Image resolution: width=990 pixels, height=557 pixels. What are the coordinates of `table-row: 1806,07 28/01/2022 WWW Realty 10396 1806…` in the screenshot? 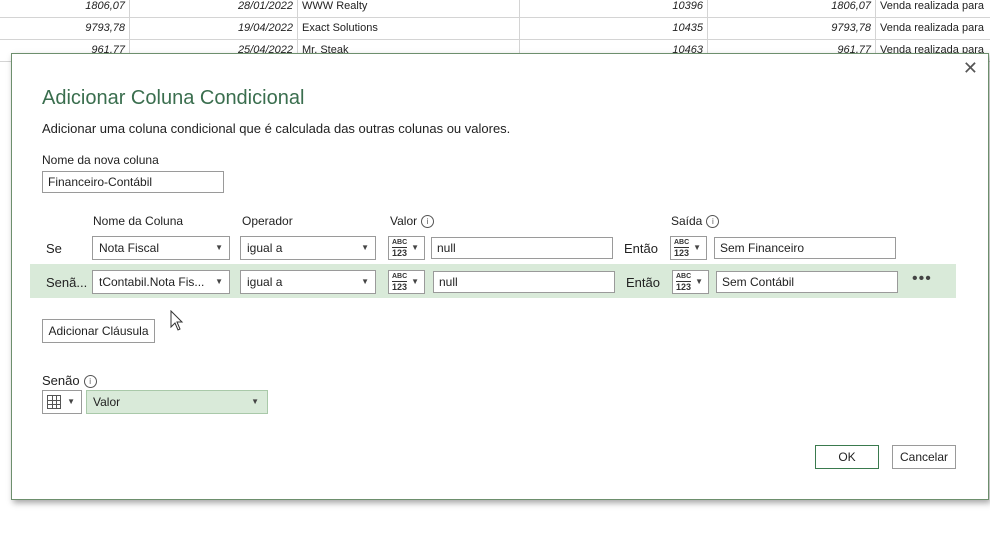 It's located at (495, 9).